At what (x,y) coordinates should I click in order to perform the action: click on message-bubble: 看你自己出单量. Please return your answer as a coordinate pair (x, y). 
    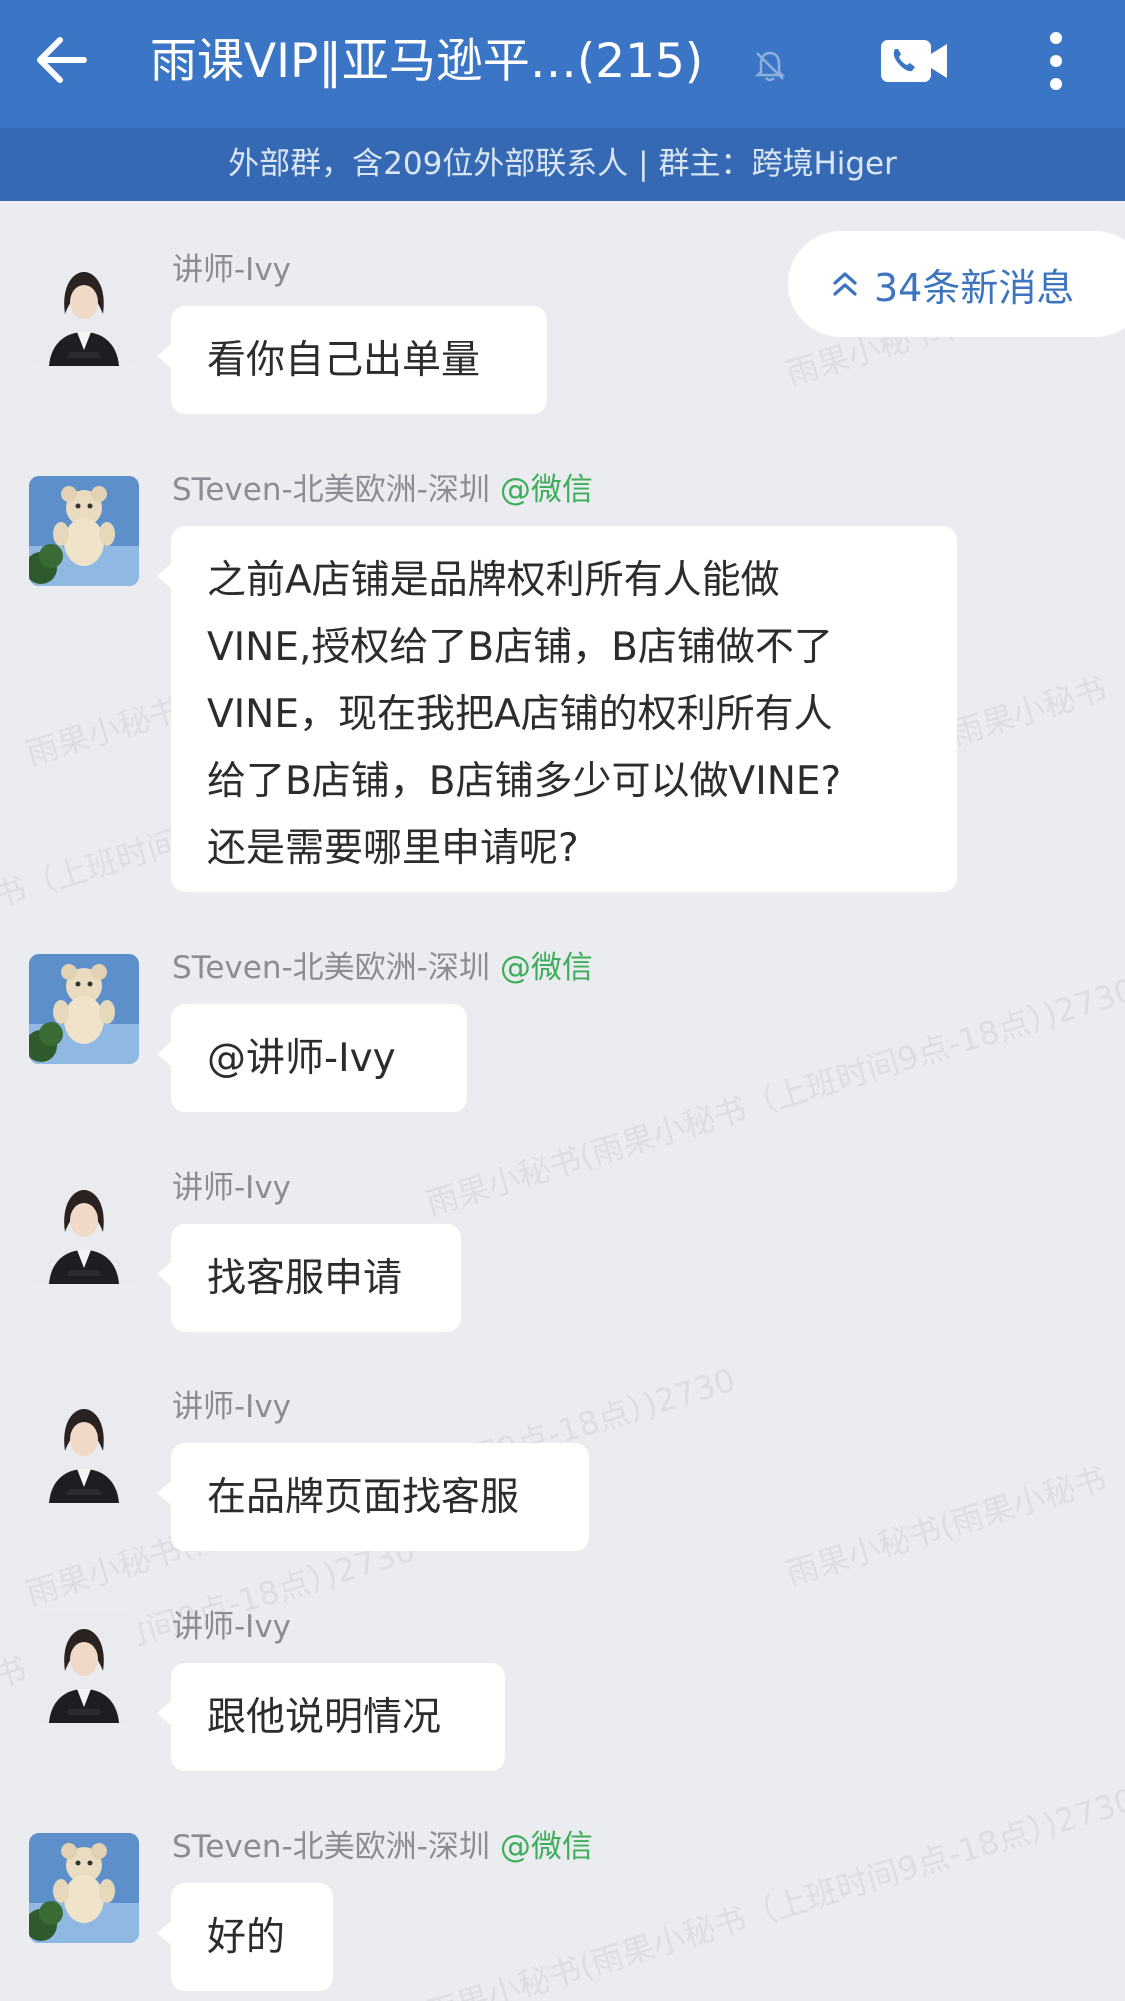
    Looking at the image, I should click on (352, 360).